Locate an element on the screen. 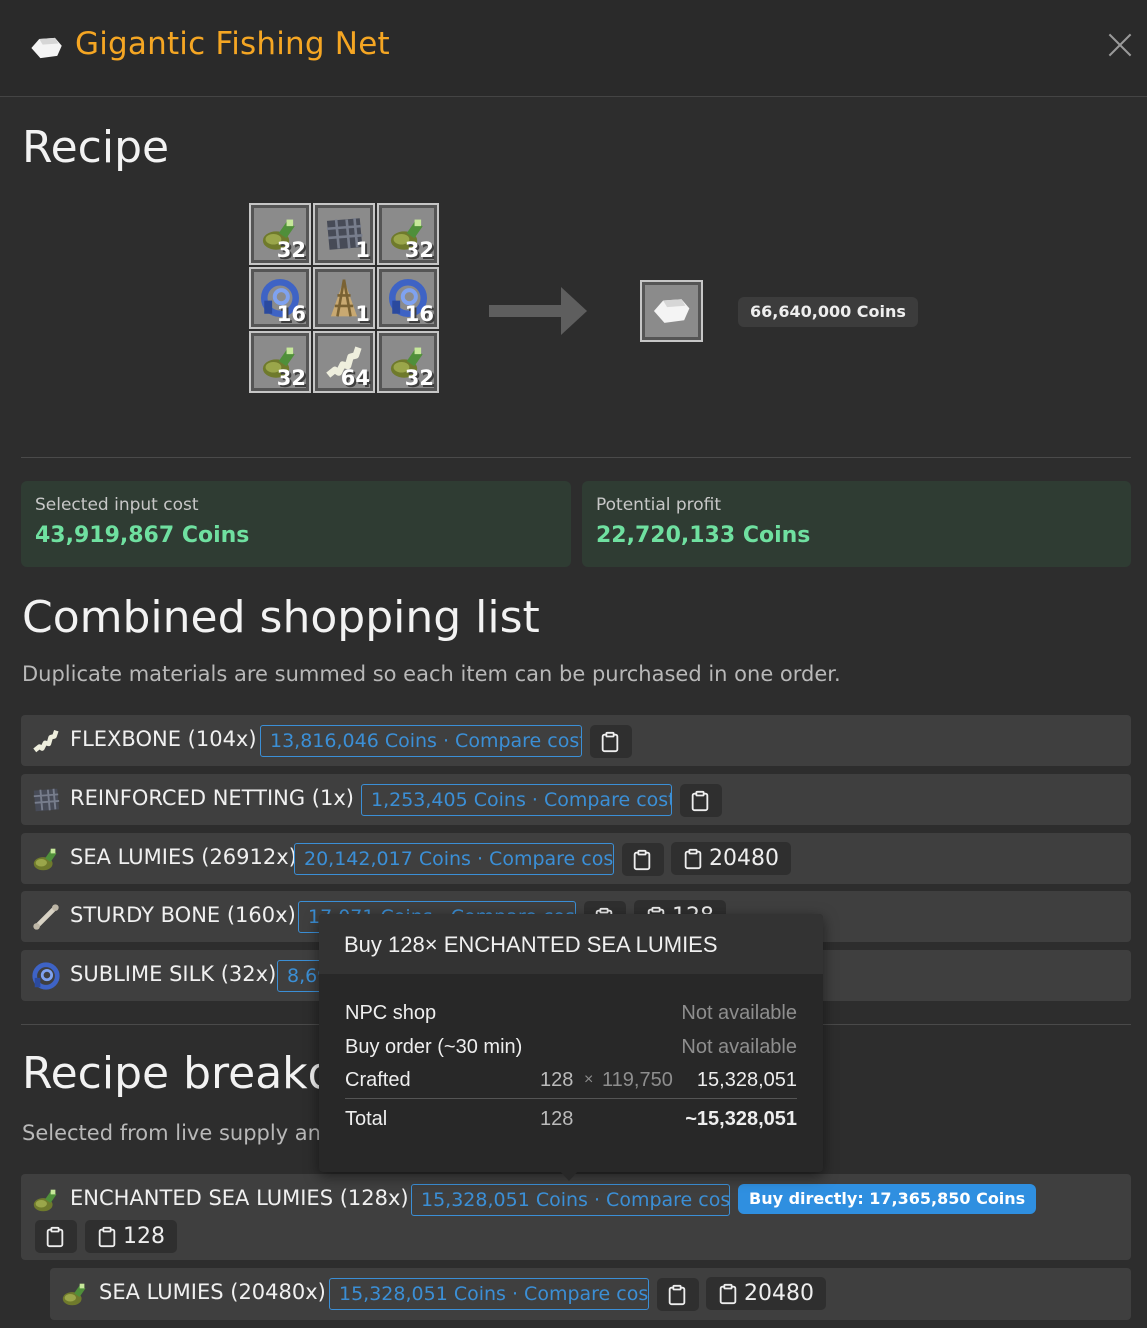  tooltip-row-total: Total 128 ~15,328,051 is located at coordinates (571, 1120).